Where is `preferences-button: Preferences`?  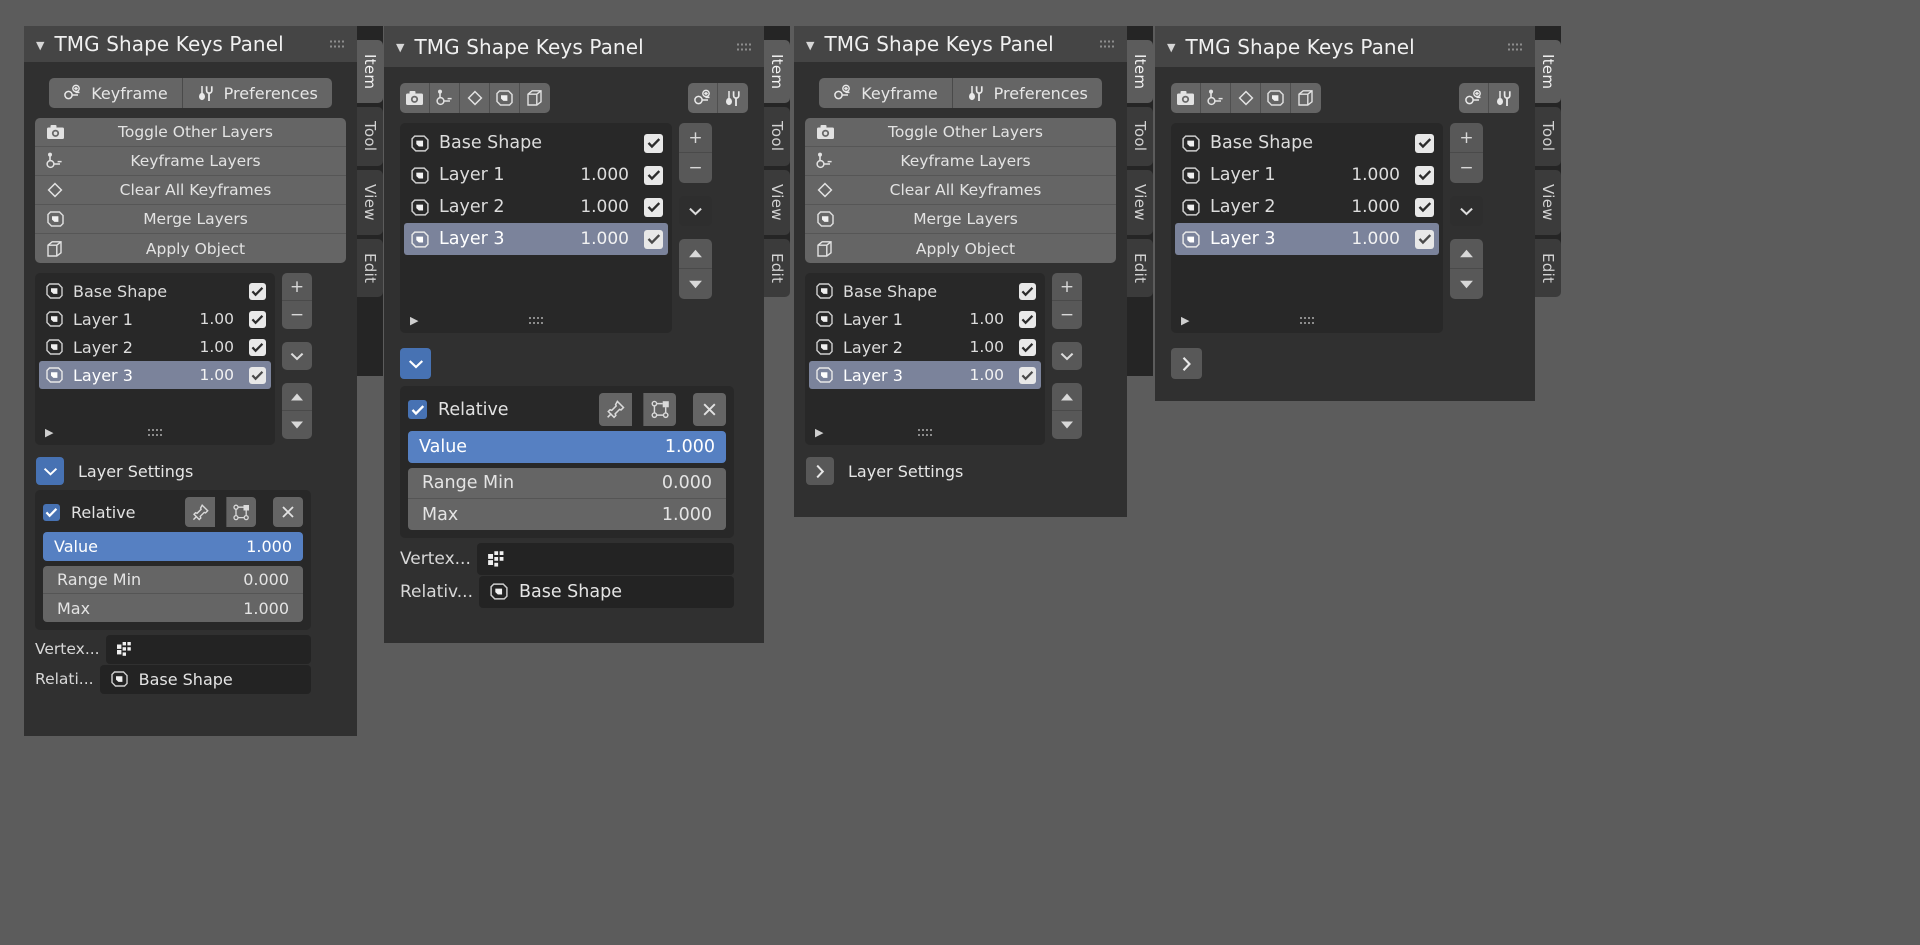 preferences-button: Preferences is located at coordinates (1026, 93).